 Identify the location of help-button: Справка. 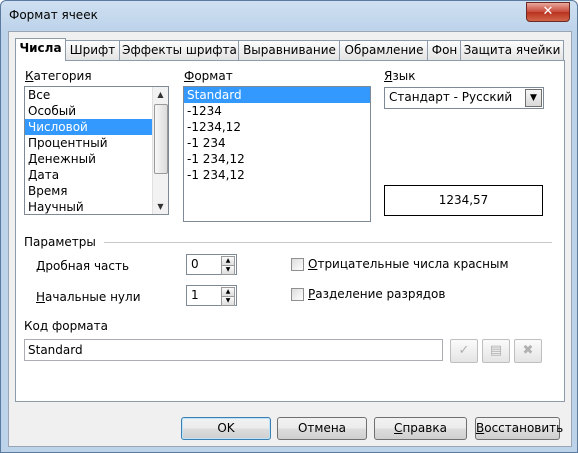
(420, 428).